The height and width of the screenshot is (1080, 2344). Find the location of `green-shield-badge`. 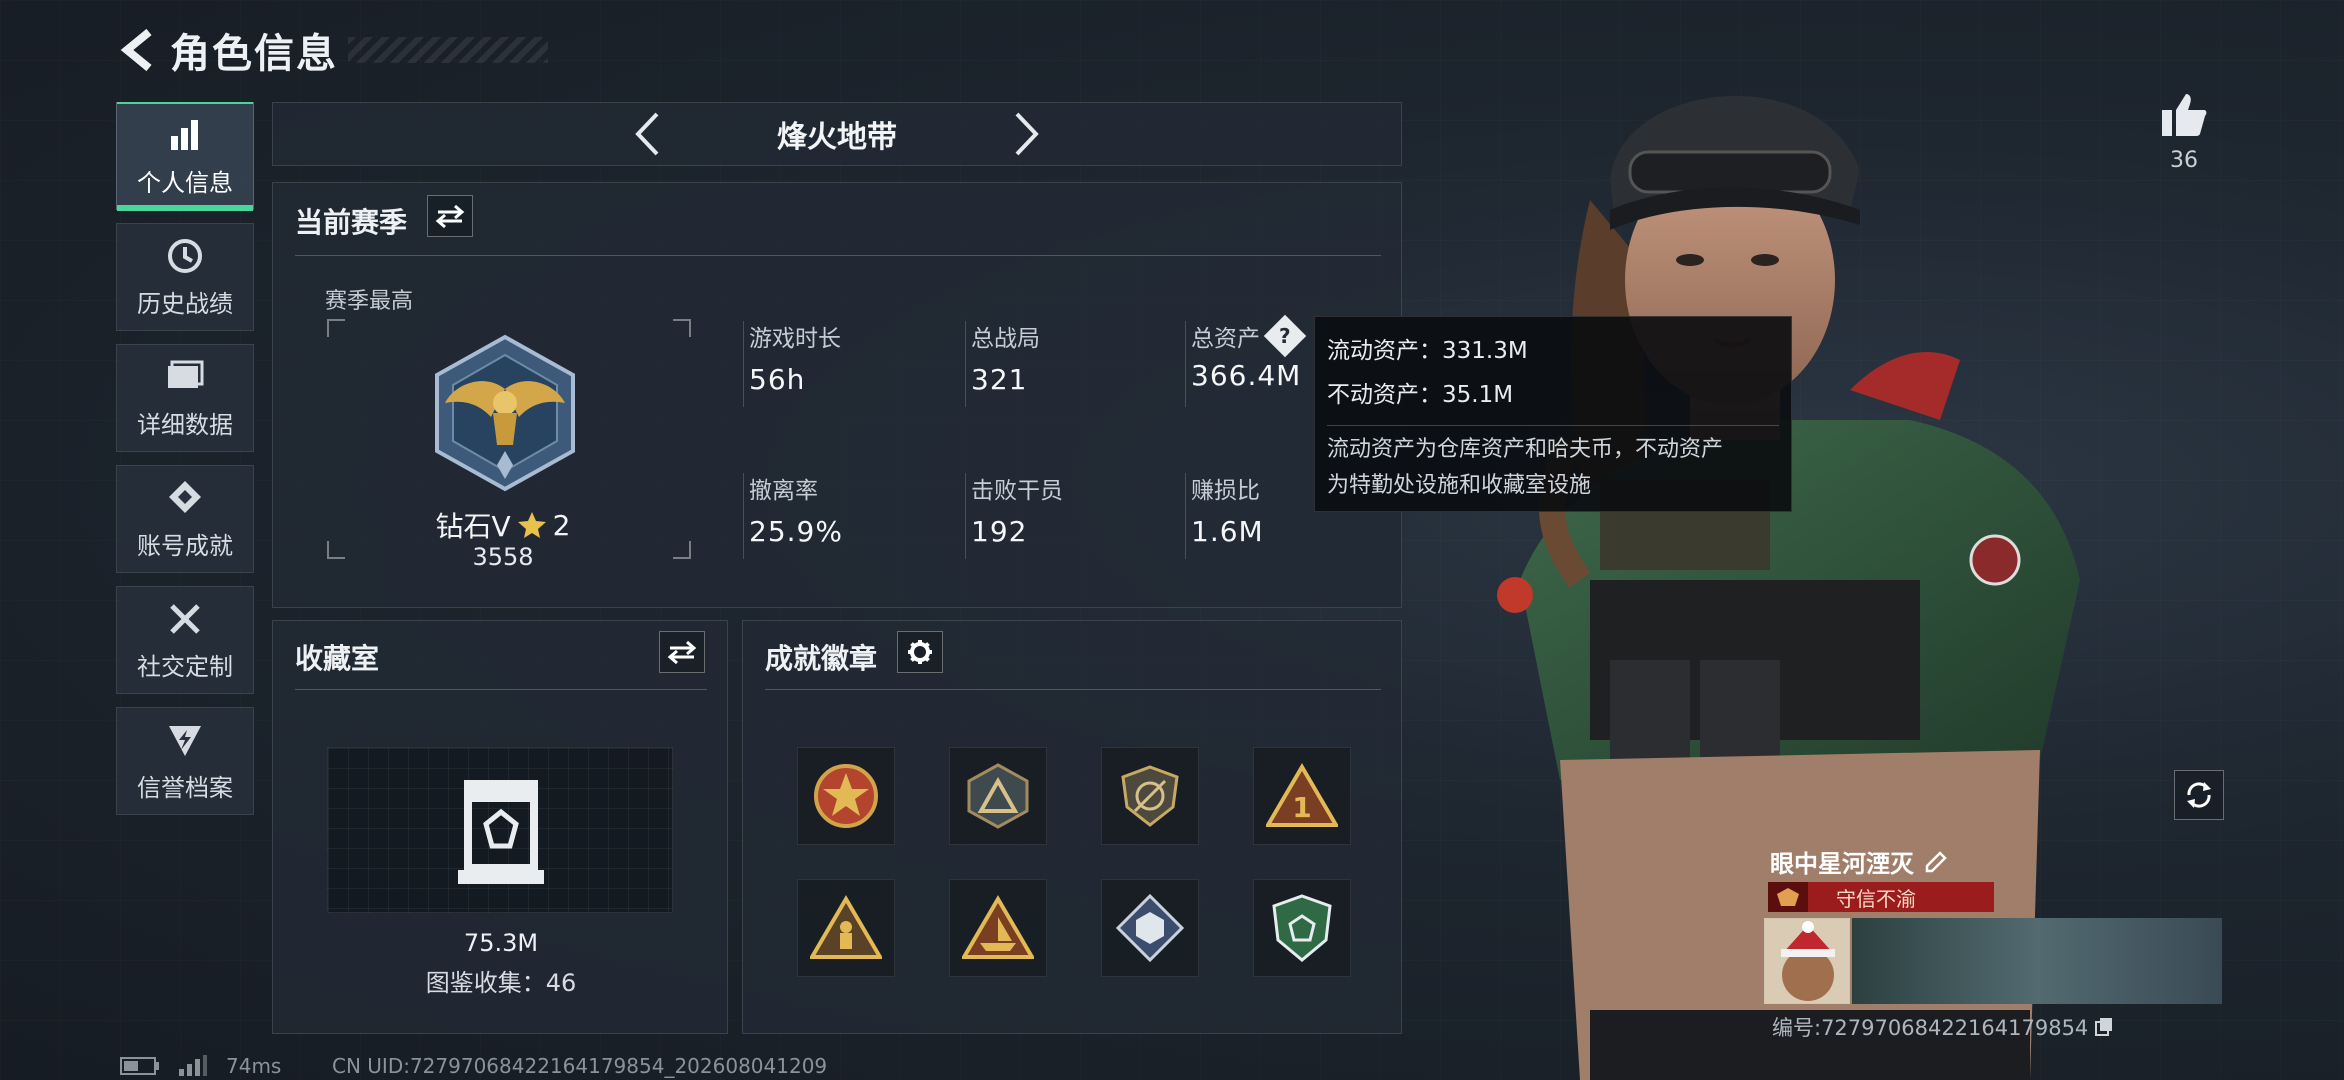

green-shield-badge is located at coordinates (1302, 928).